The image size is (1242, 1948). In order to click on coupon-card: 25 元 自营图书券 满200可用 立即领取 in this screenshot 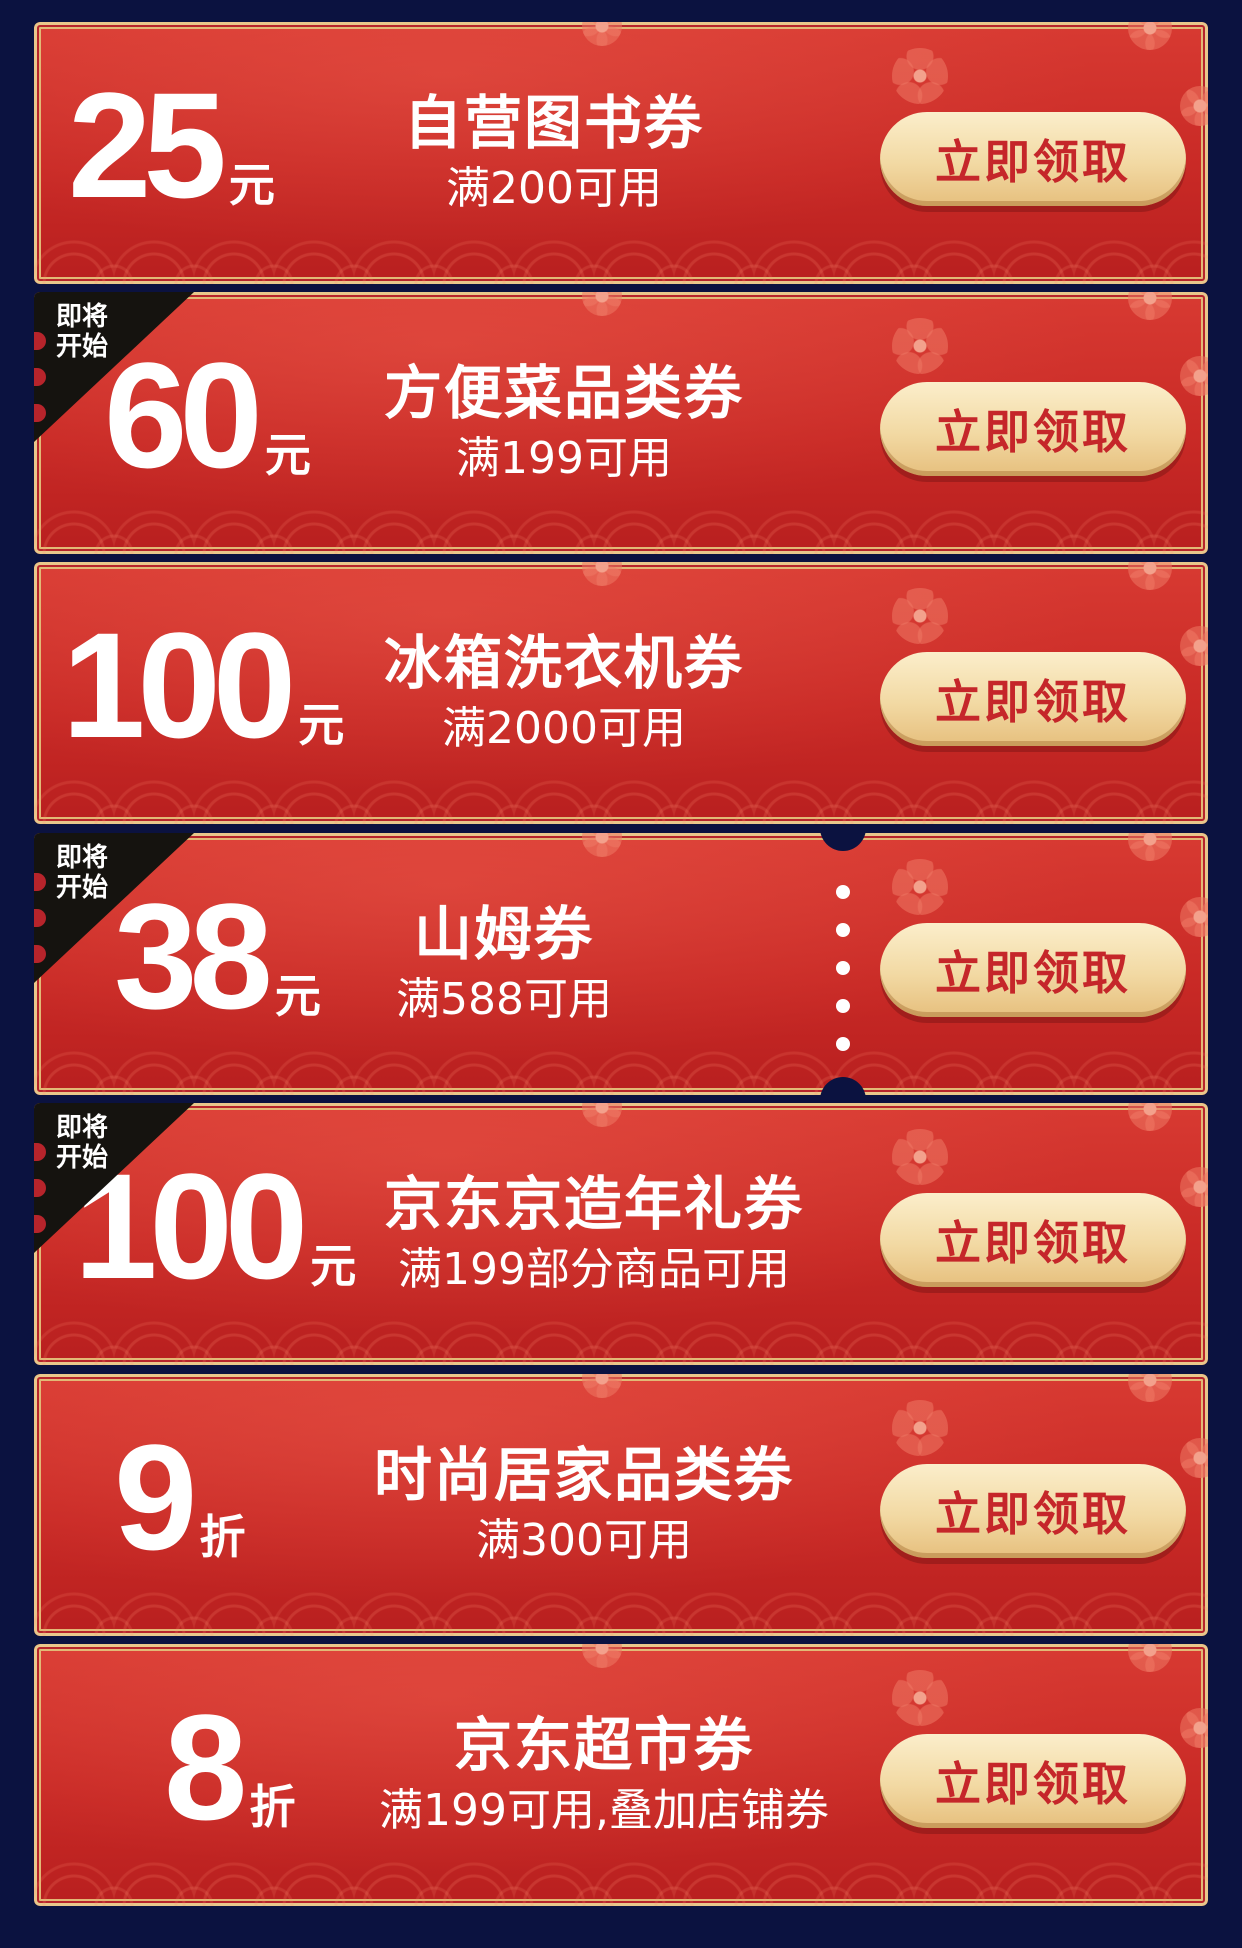, I will do `click(621, 153)`.